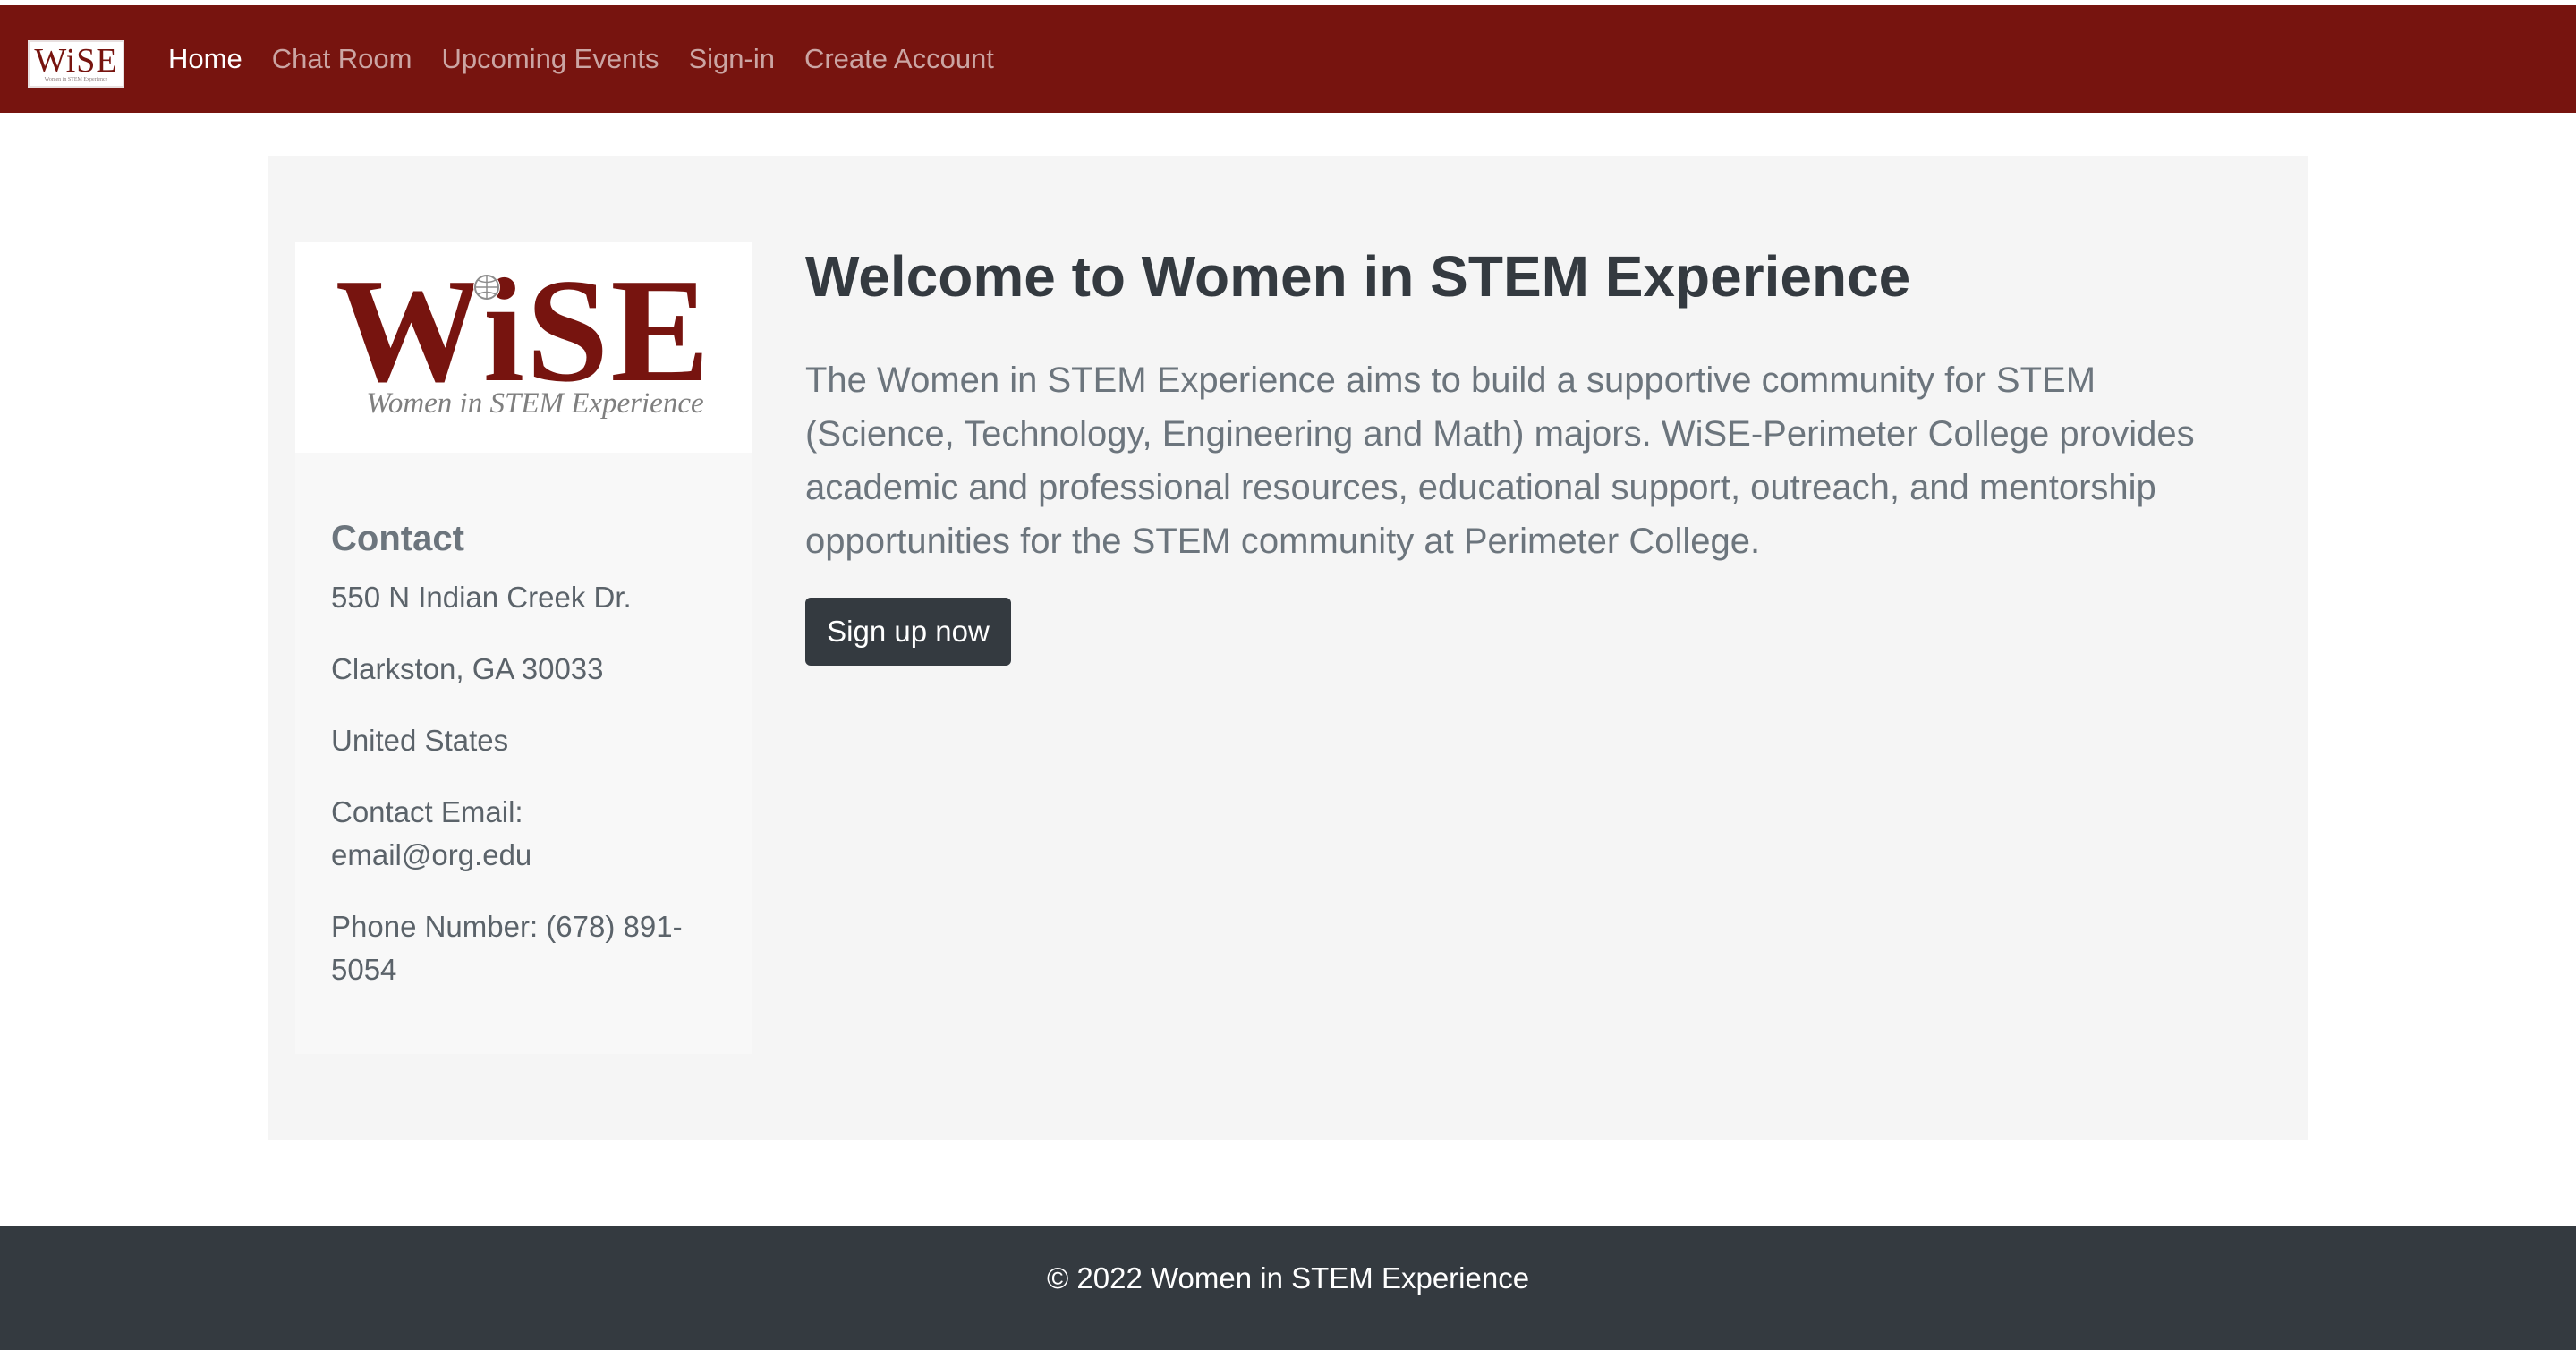  Describe the element at coordinates (467, 668) in the screenshot. I see `contact-address-line2: Clarkston, GA 30033` at that location.